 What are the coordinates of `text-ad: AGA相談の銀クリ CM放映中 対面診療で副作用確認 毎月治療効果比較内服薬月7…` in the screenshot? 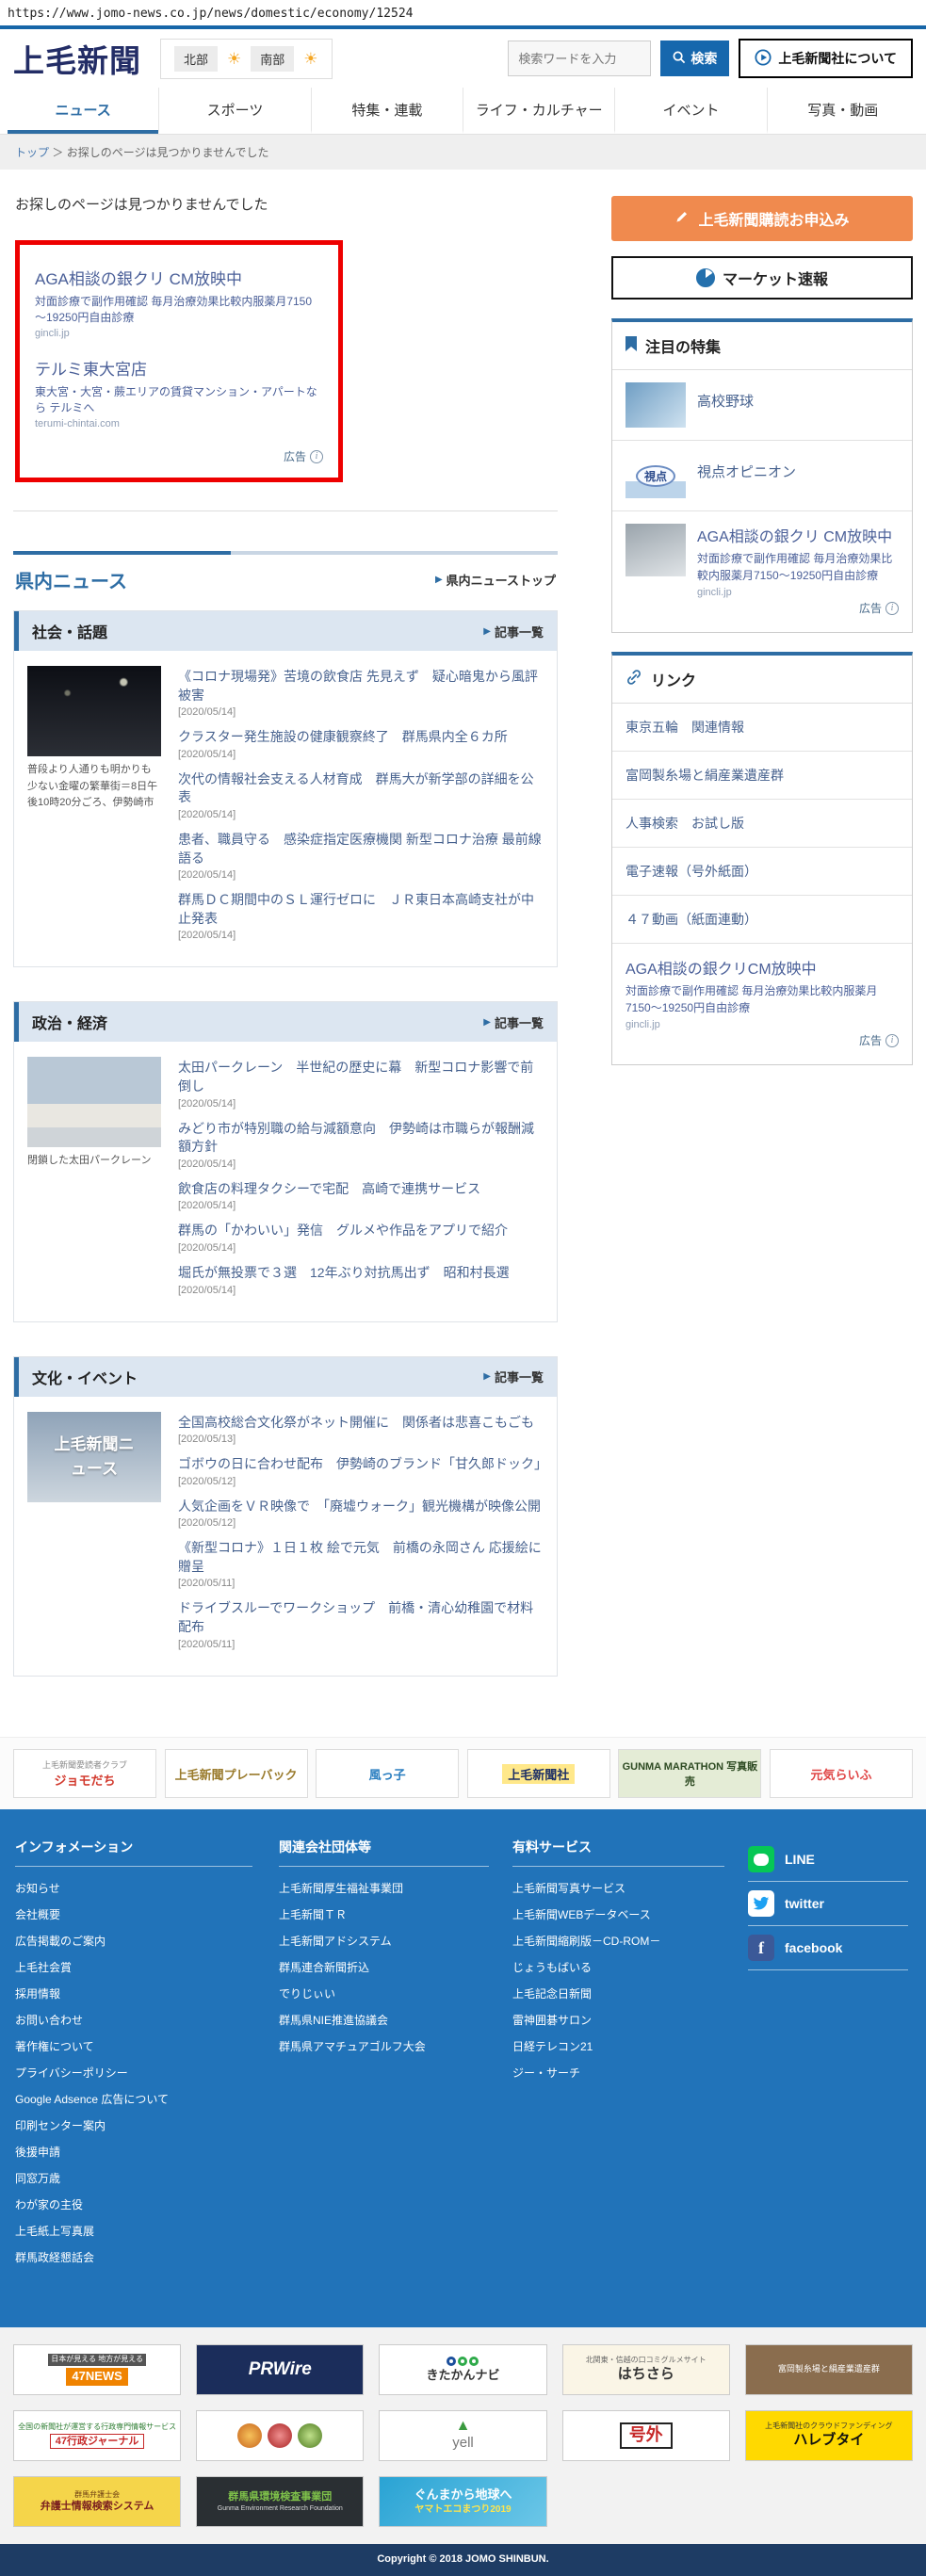 It's located at (179, 302).